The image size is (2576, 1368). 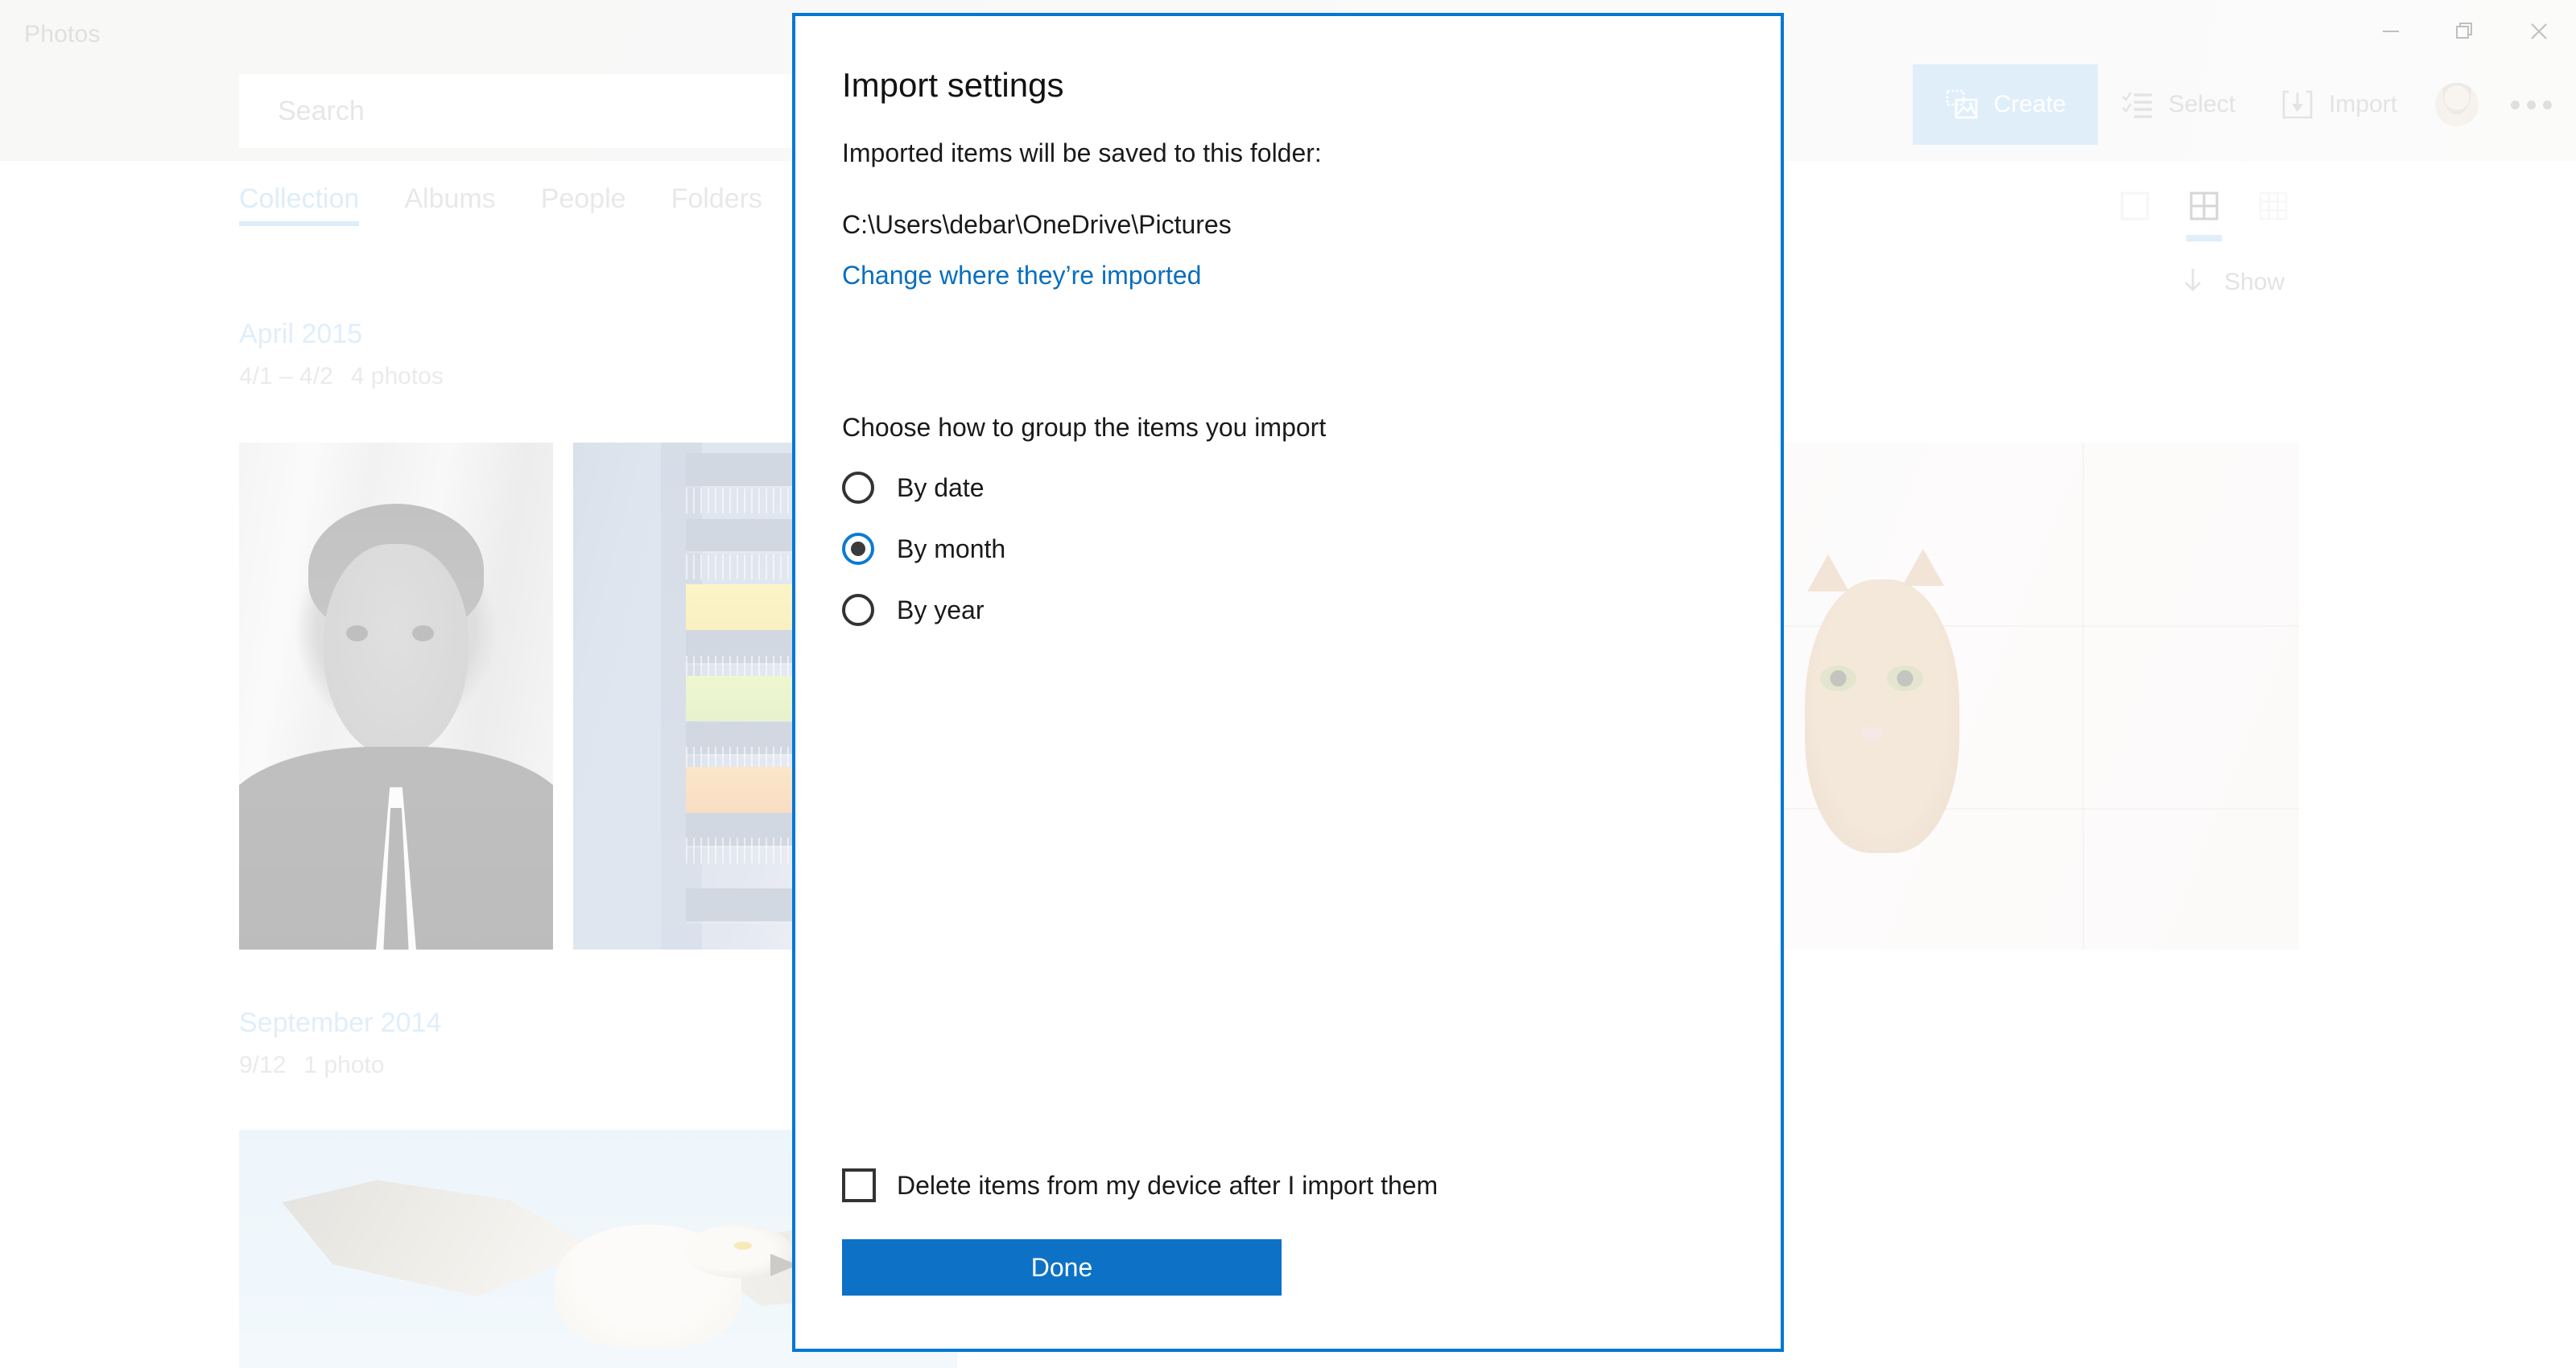 What do you see at coordinates (951, 548) in the screenshot?
I see `radio-label: By month` at bounding box center [951, 548].